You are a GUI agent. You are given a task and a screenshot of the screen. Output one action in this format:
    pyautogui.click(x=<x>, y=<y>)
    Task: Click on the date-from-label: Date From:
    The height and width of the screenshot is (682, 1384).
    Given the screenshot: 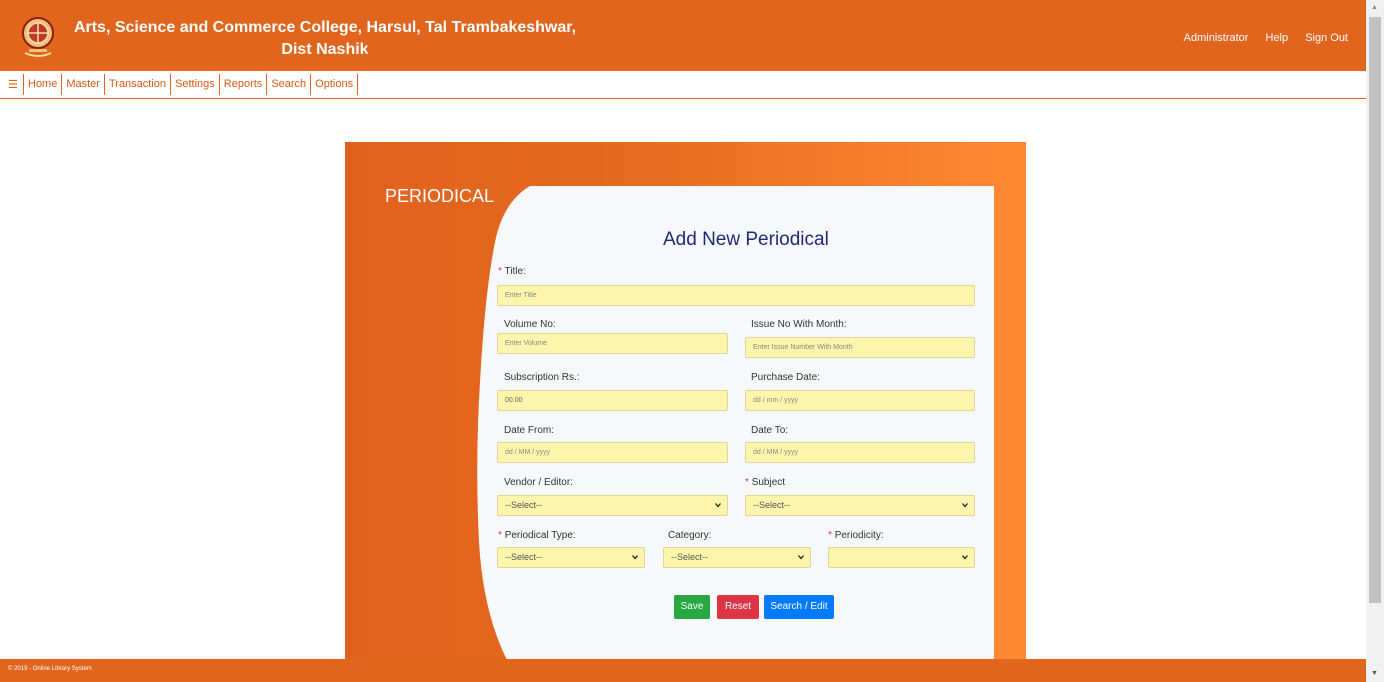 What is the action you would take?
    pyautogui.click(x=529, y=430)
    